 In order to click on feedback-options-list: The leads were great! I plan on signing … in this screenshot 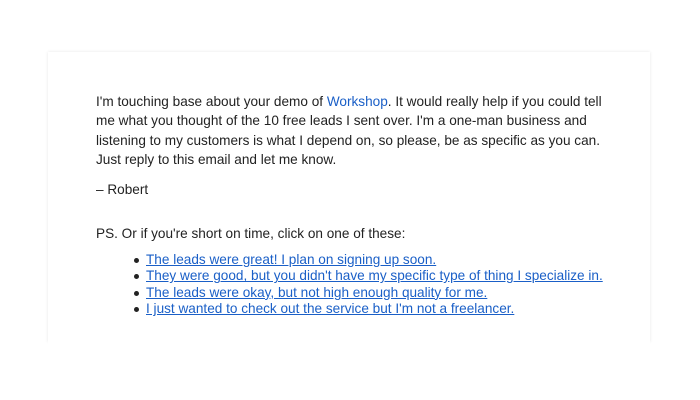, I will do `click(356, 285)`.